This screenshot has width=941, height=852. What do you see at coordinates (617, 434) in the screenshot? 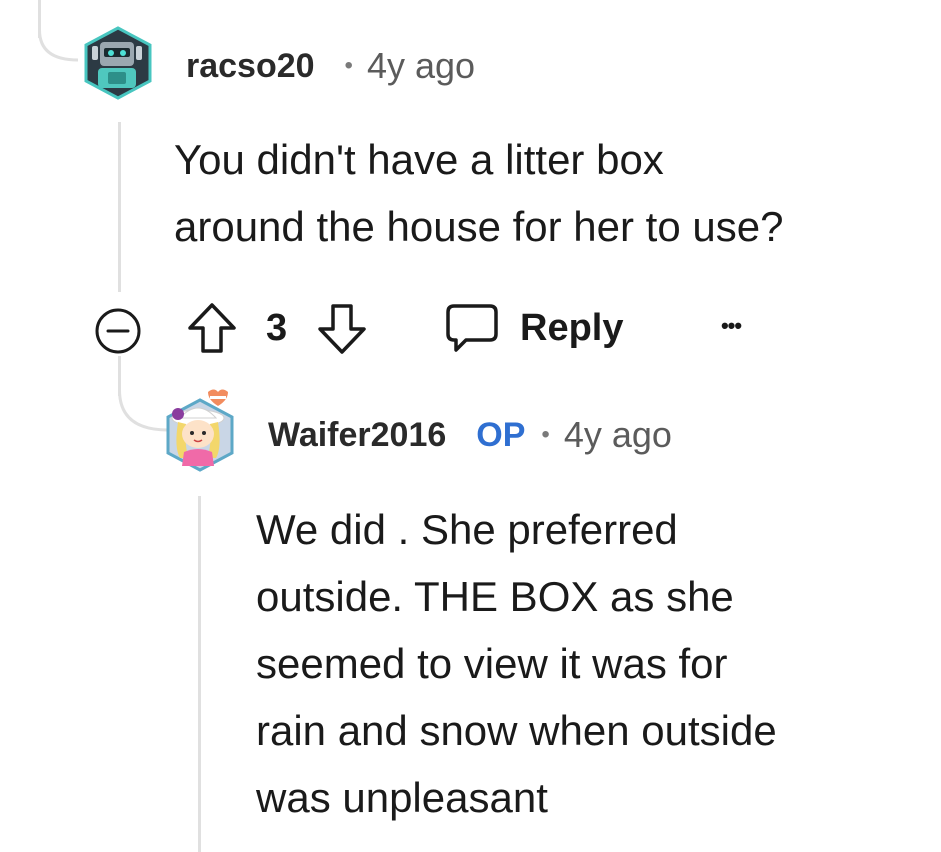
I see `comment2-timestamp: 4y ago` at bounding box center [617, 434].